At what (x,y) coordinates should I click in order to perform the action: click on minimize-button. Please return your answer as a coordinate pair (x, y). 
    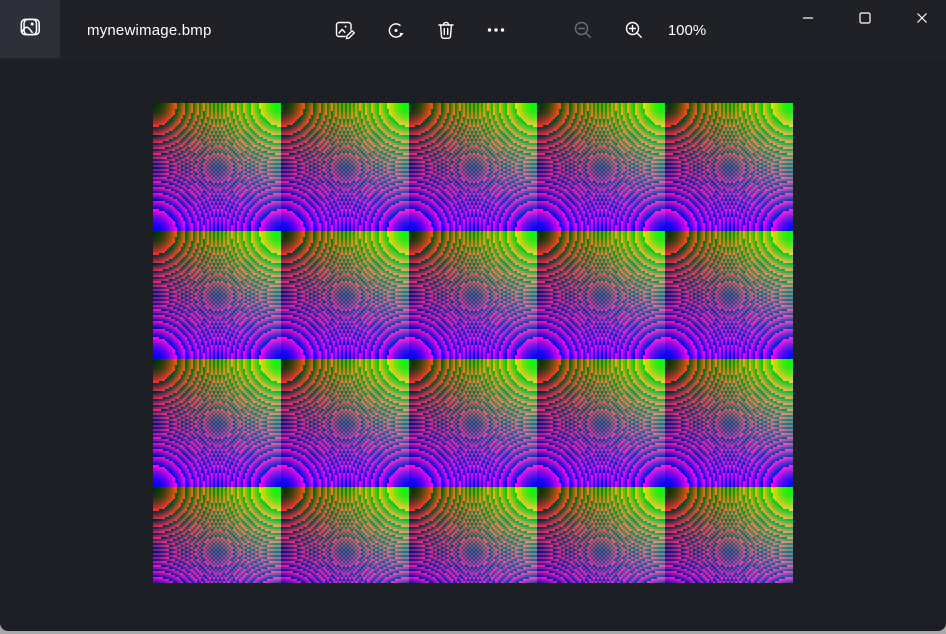
    Looking at the image, I should click on (808, 19).